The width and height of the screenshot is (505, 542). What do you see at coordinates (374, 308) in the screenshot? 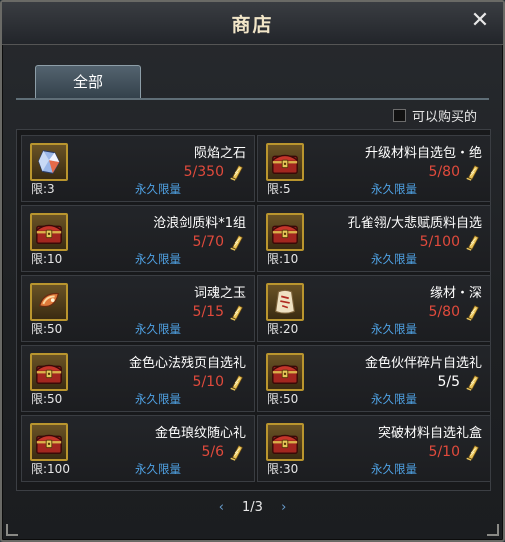
I see `shop-item: 缘材・深 5/80 限:20 永久限量` at bounding box center [374, 308].